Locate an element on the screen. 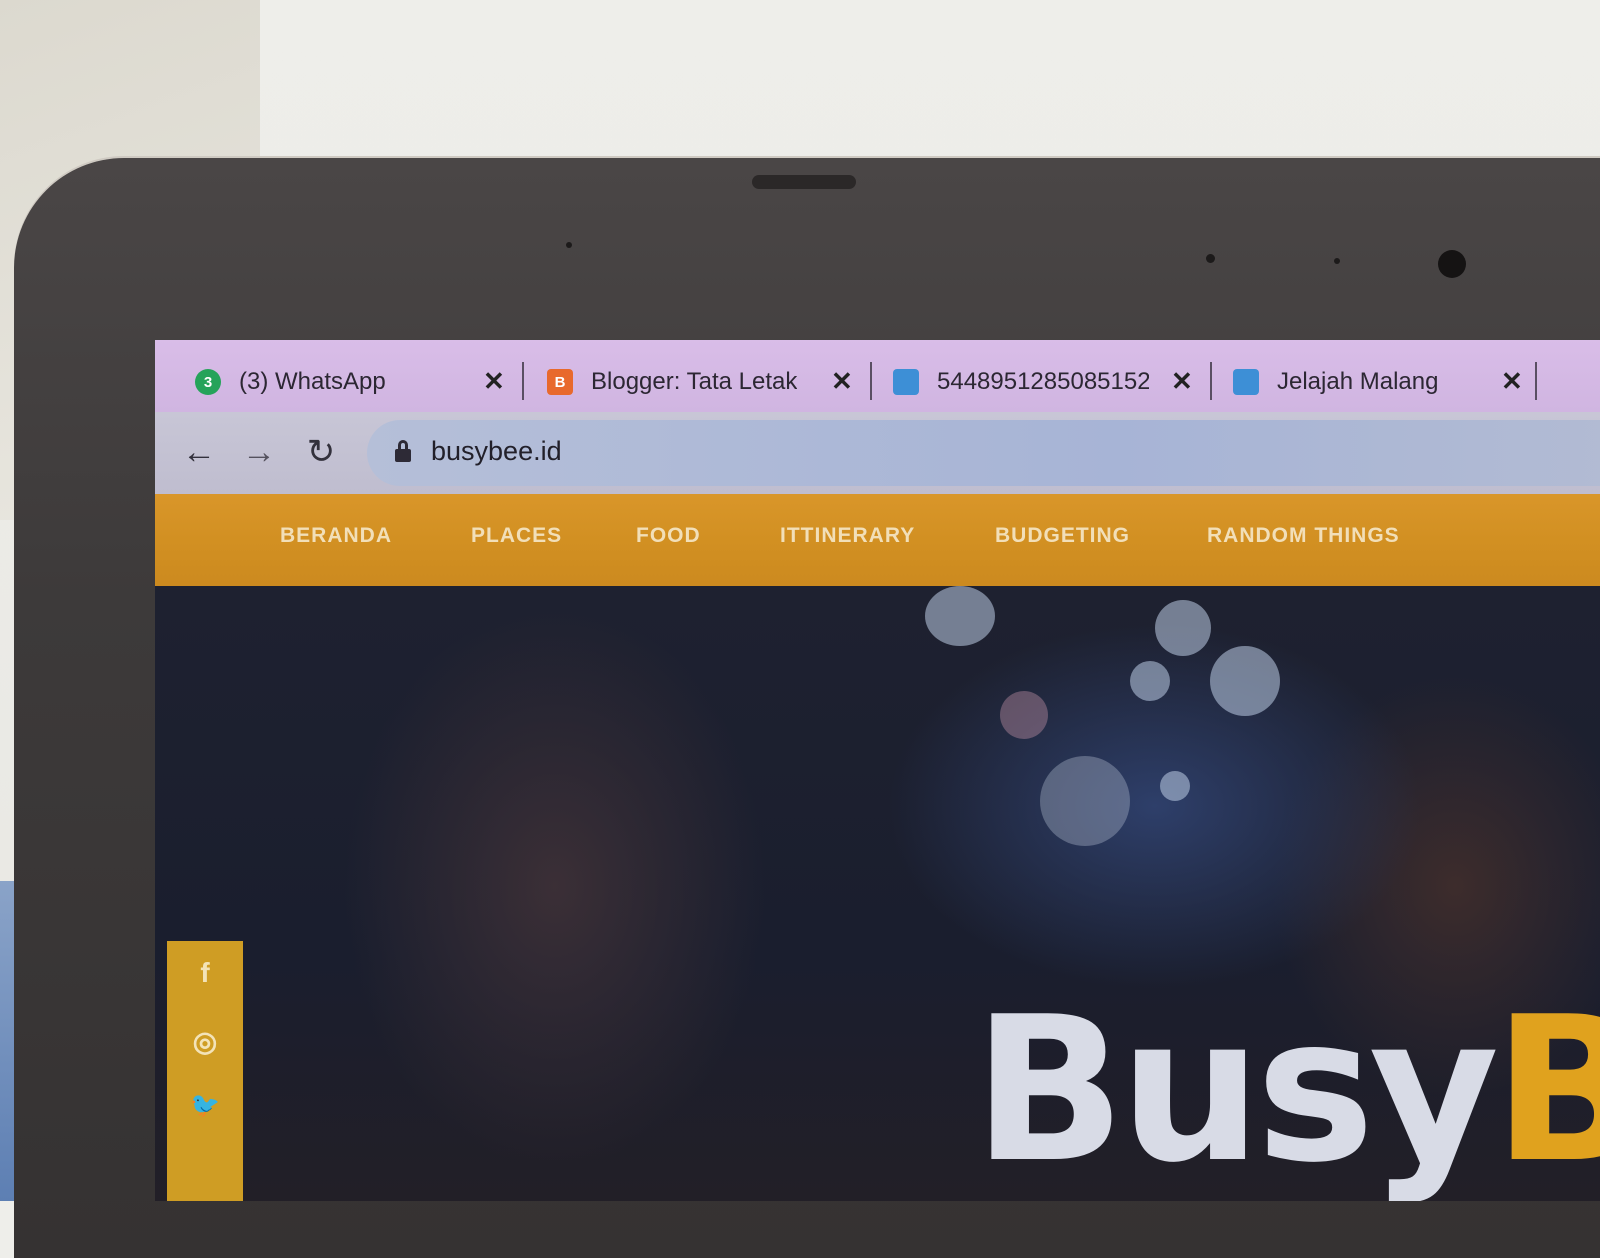  nav-item-random-things: RANDOM THINGS is located at coordinates (1303, 536).